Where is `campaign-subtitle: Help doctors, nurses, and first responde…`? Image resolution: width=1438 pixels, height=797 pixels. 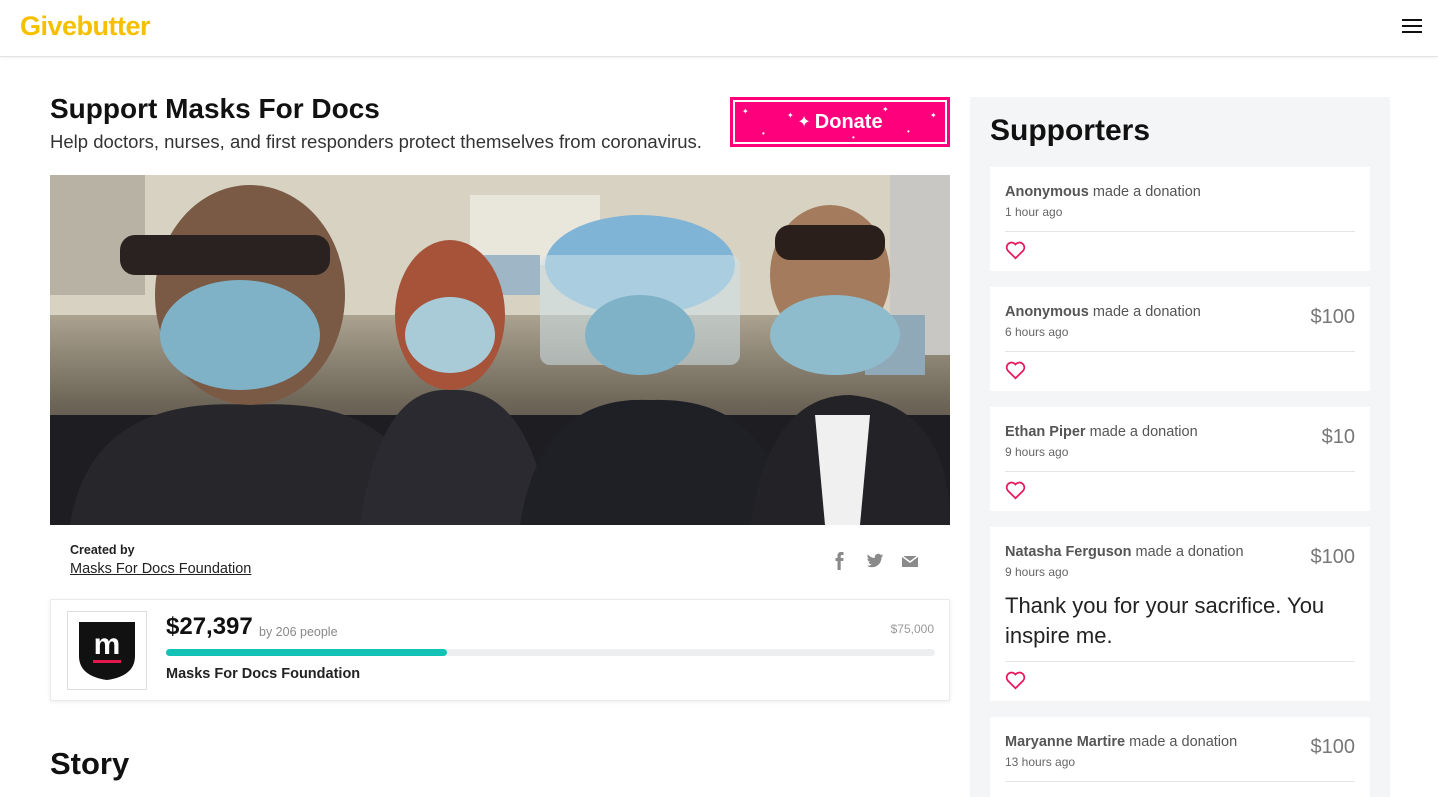
campaign-subtitle: Help doctors, nurses, and first responde… is located at coordinates (376, 141).